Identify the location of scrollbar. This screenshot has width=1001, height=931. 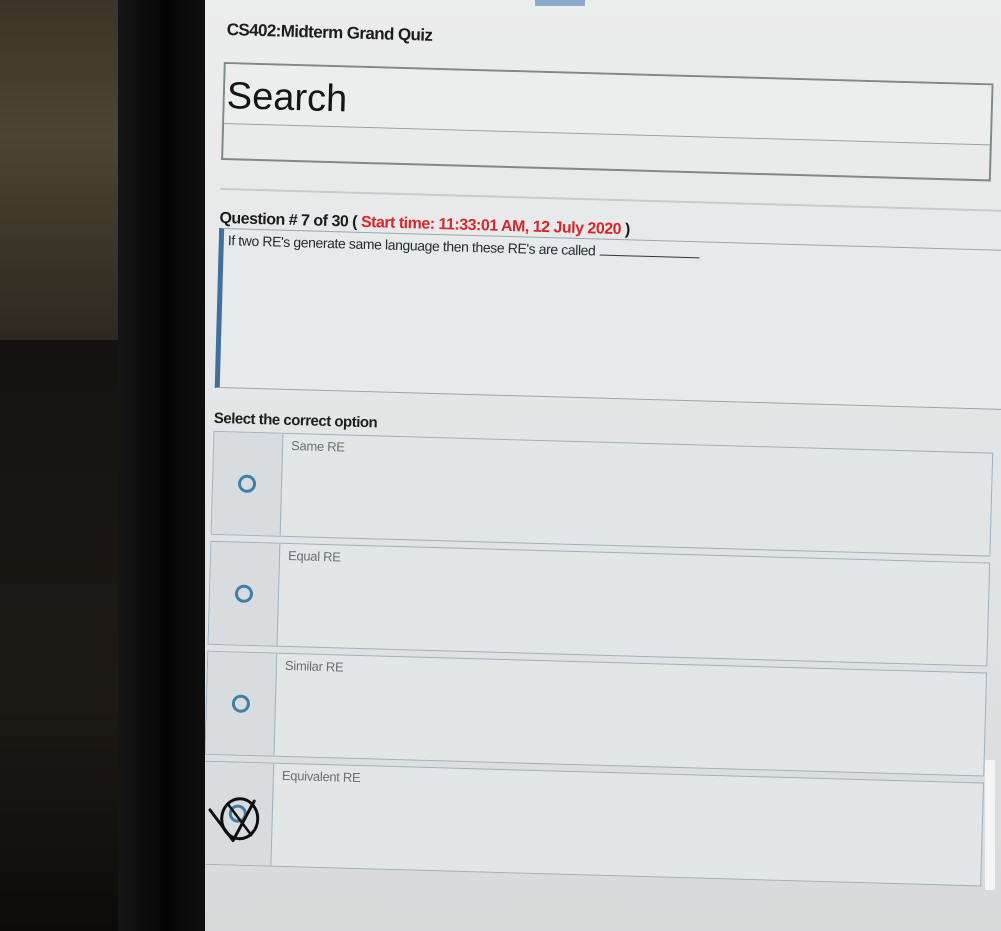
(990, 825).